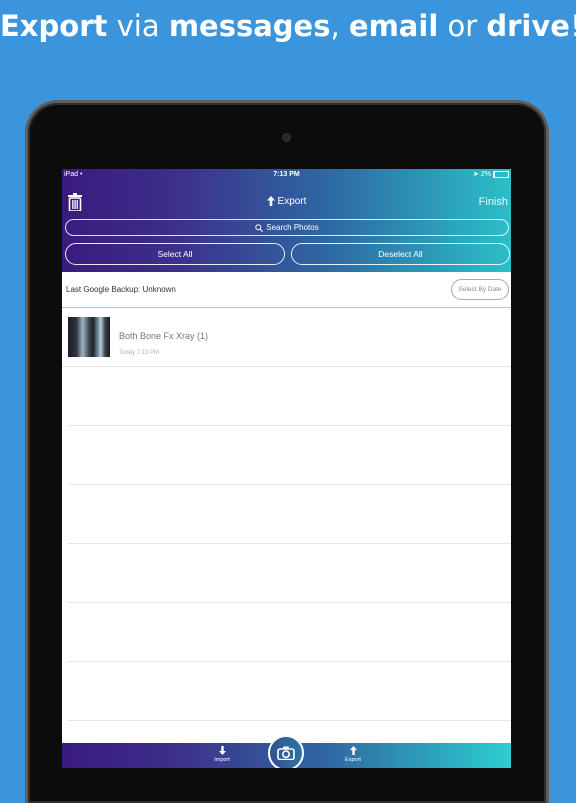 This screenshot has height=803, width=576. Describe the element at coordinates (286, 337) in the screenshot. I see `photo-row: Both Bone Fx Xray (1) Today 7:13 PM` at that location.